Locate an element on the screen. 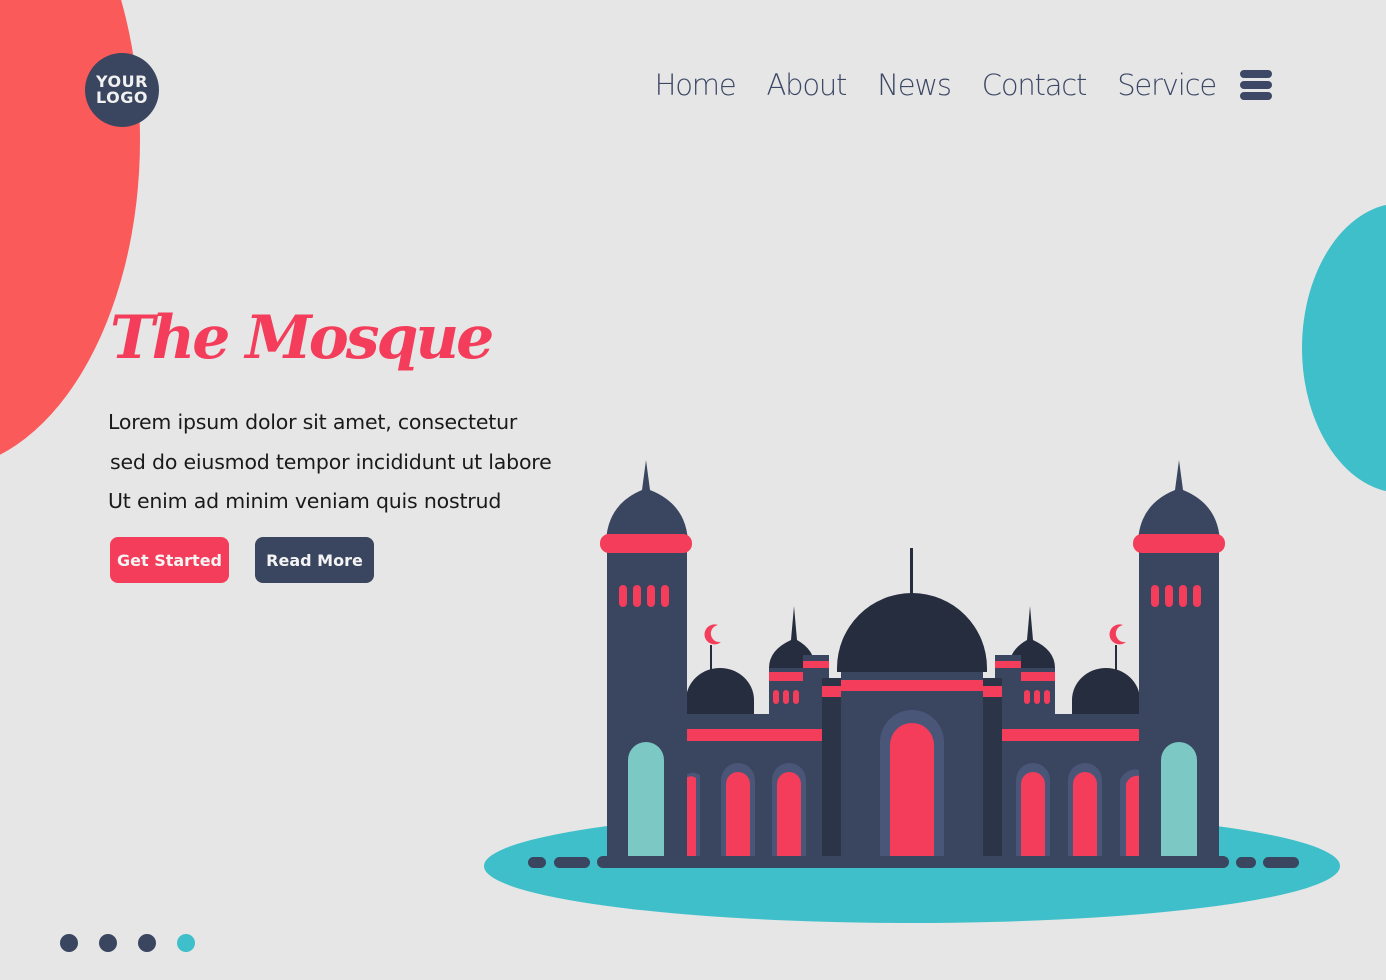  carousel-indicators is located at coordinates (127, 943).